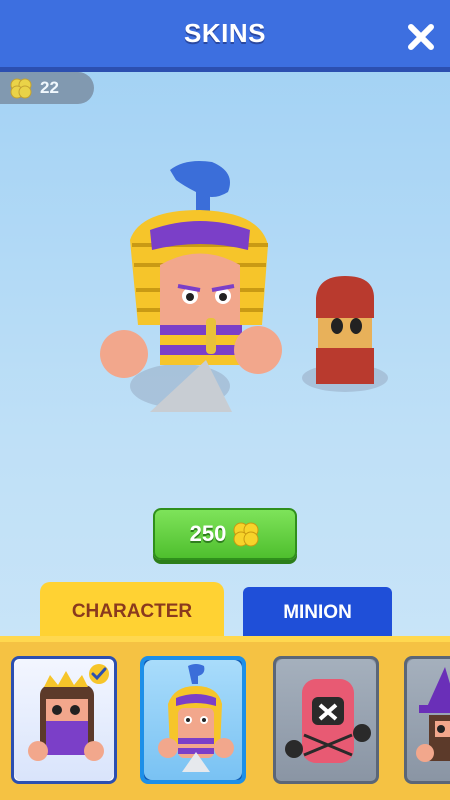 This screenshot has height=800, width=450. Describe the element at coordinates (225, 639) in the screenshot. I see `shelf-edge` at that location.